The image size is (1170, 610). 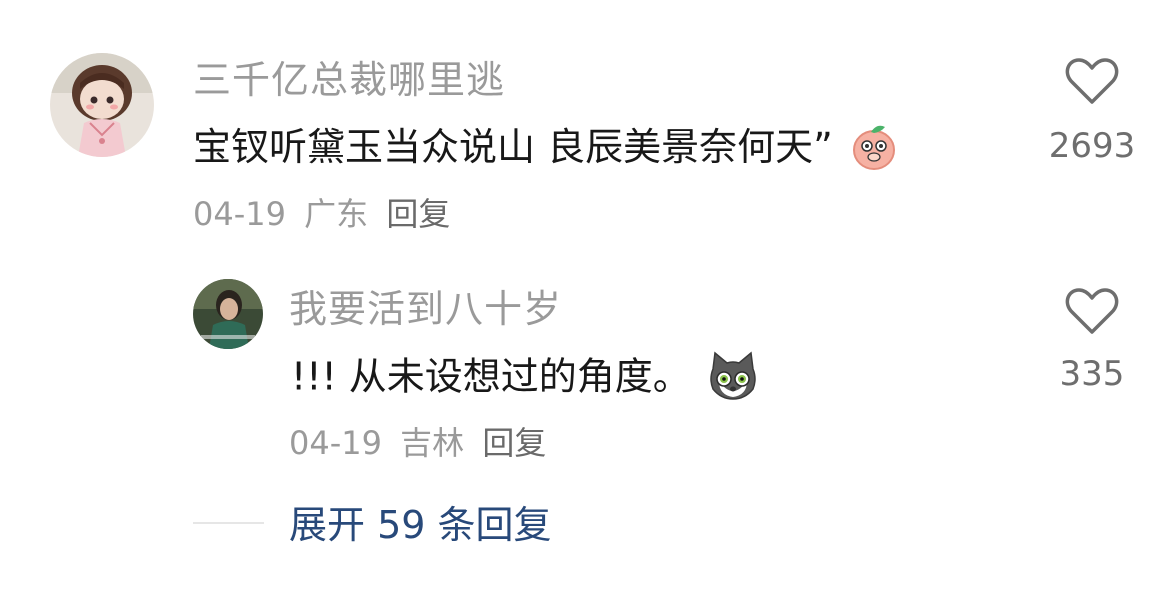 I want to click on expand-divider, so click(x=228, y=523).